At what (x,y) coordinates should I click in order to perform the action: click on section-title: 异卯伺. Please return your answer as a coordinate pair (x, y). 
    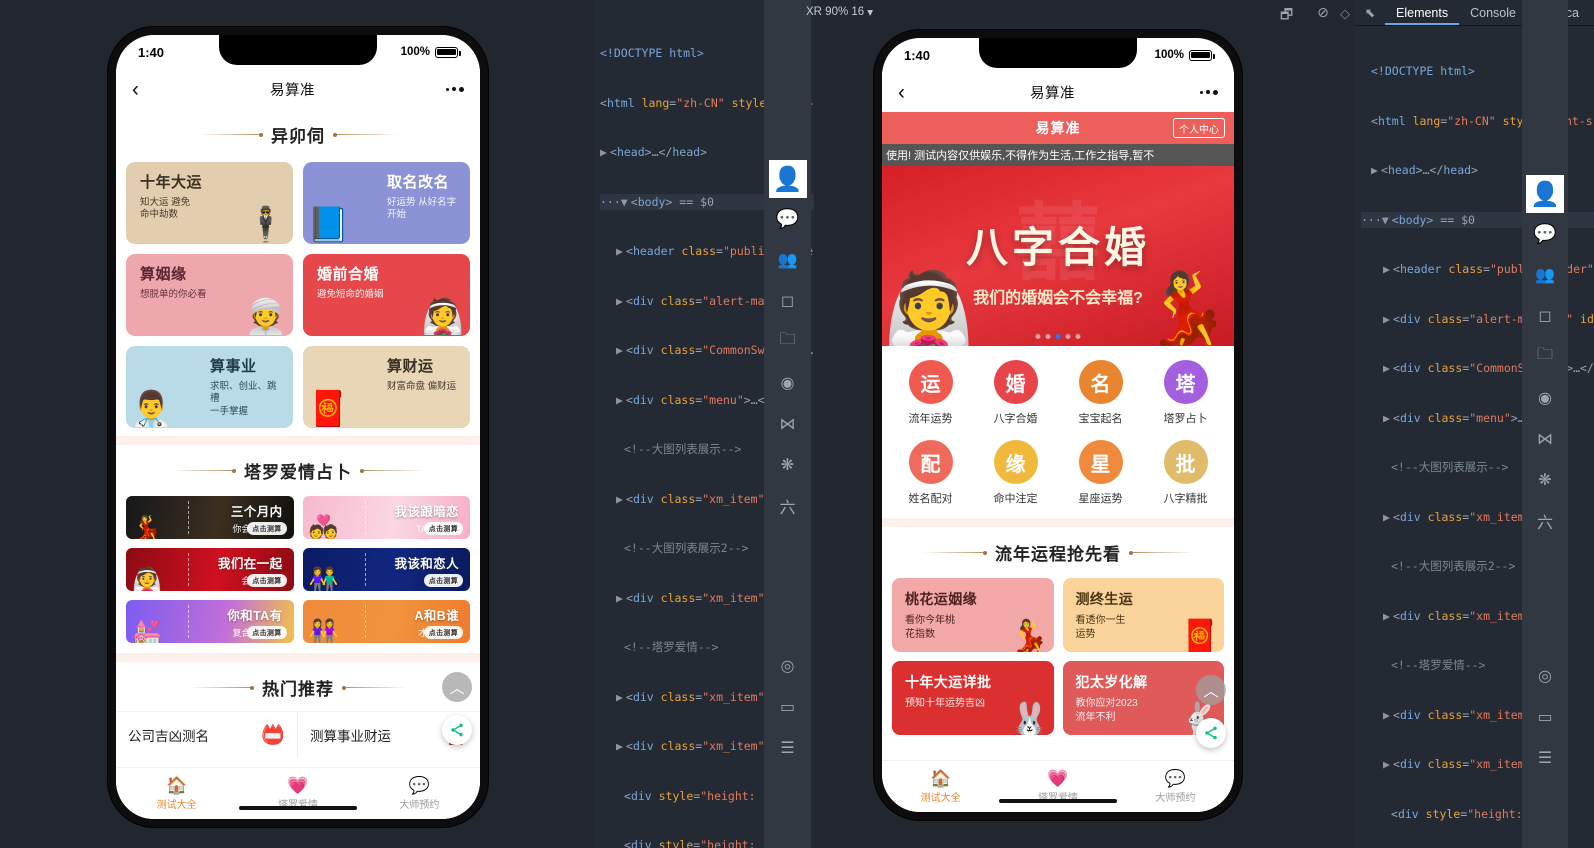
    Looking at the image, I should click on (298, 136).